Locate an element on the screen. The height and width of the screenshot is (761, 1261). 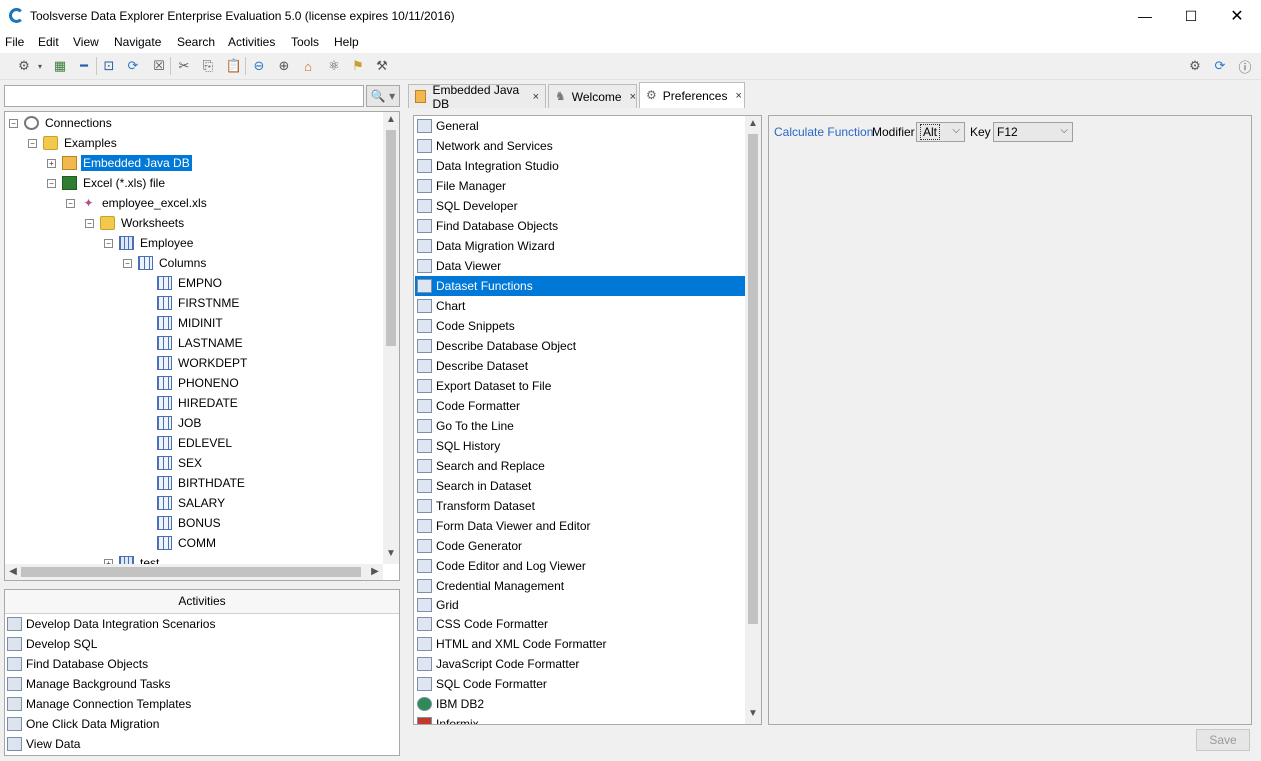
pref-item: Network and Services is located at coordinates (580, 146).